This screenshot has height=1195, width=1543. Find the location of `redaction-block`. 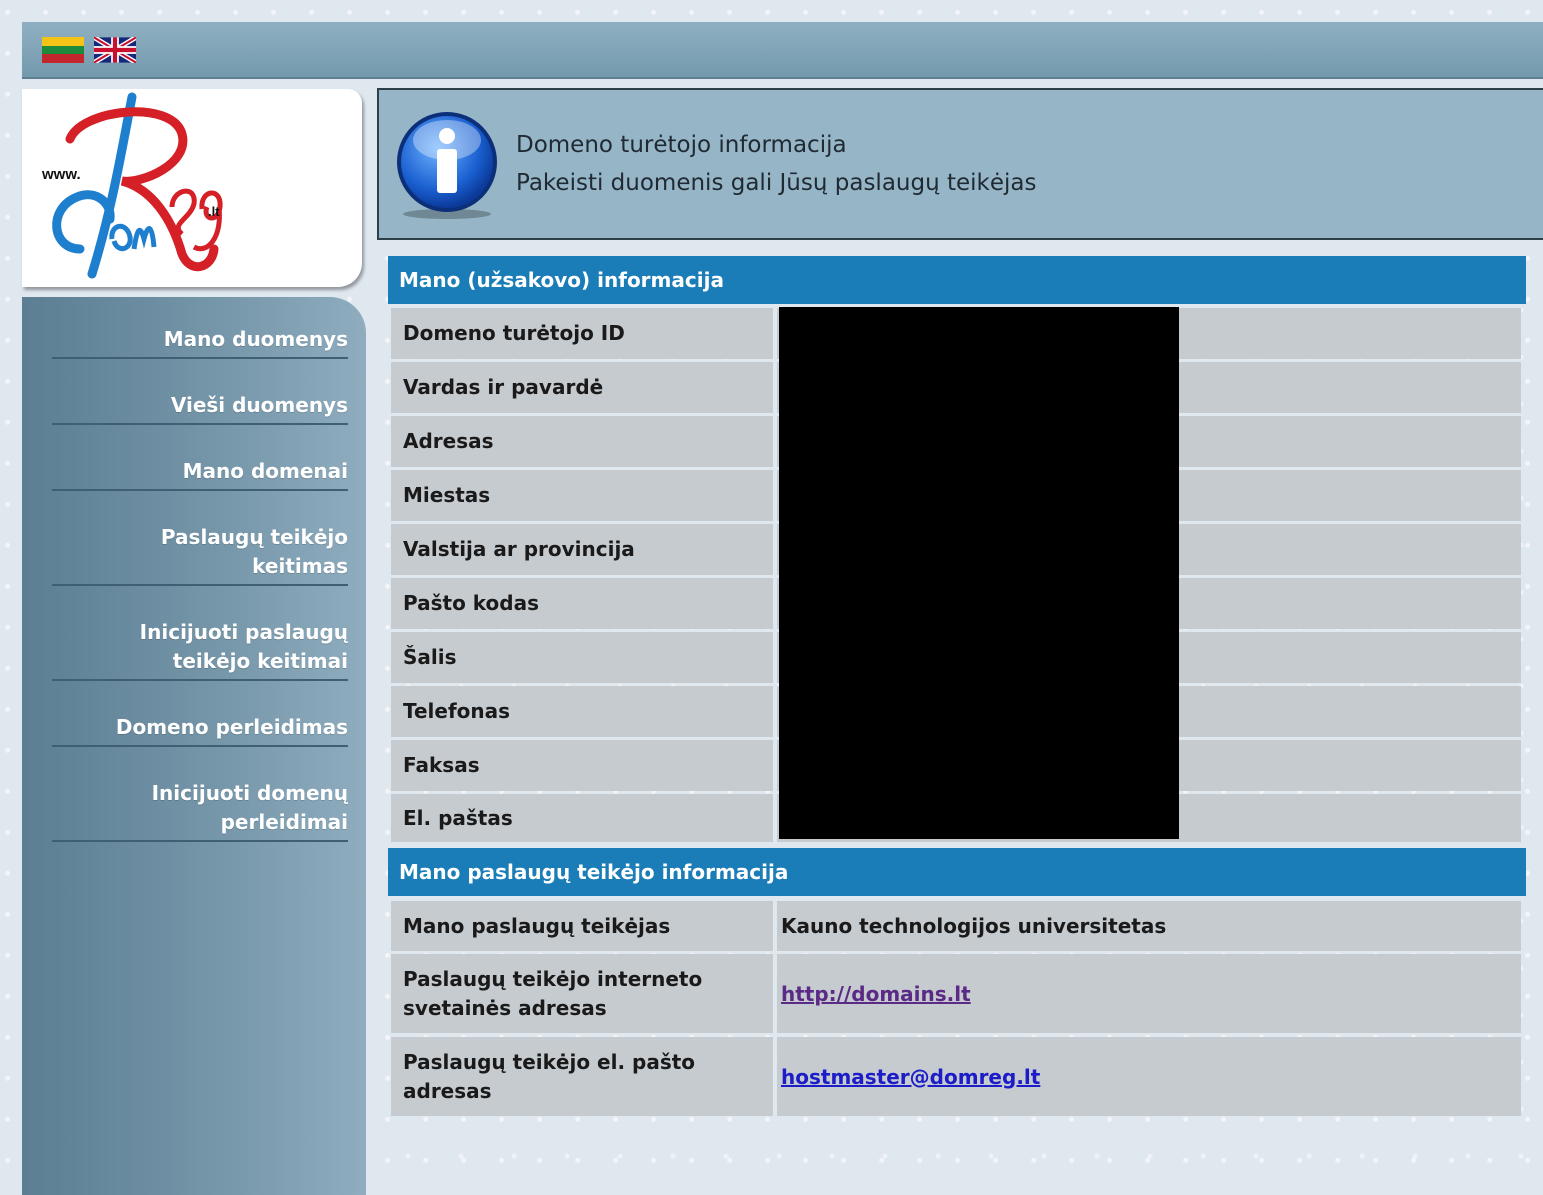

redaction-block is located at coordinates (979, 573).